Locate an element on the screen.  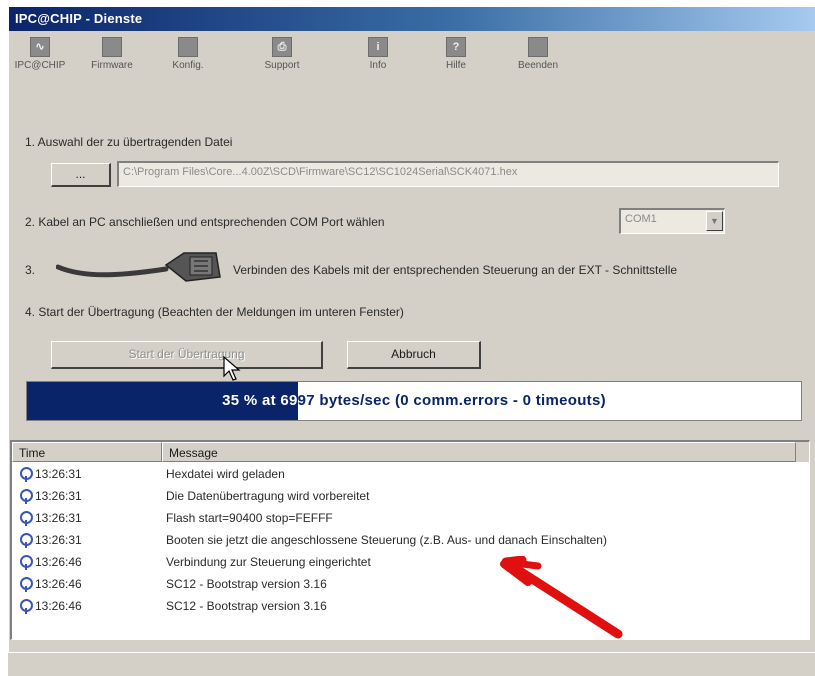
toolbar-label: Beenden is located at coordinates (538, 65).